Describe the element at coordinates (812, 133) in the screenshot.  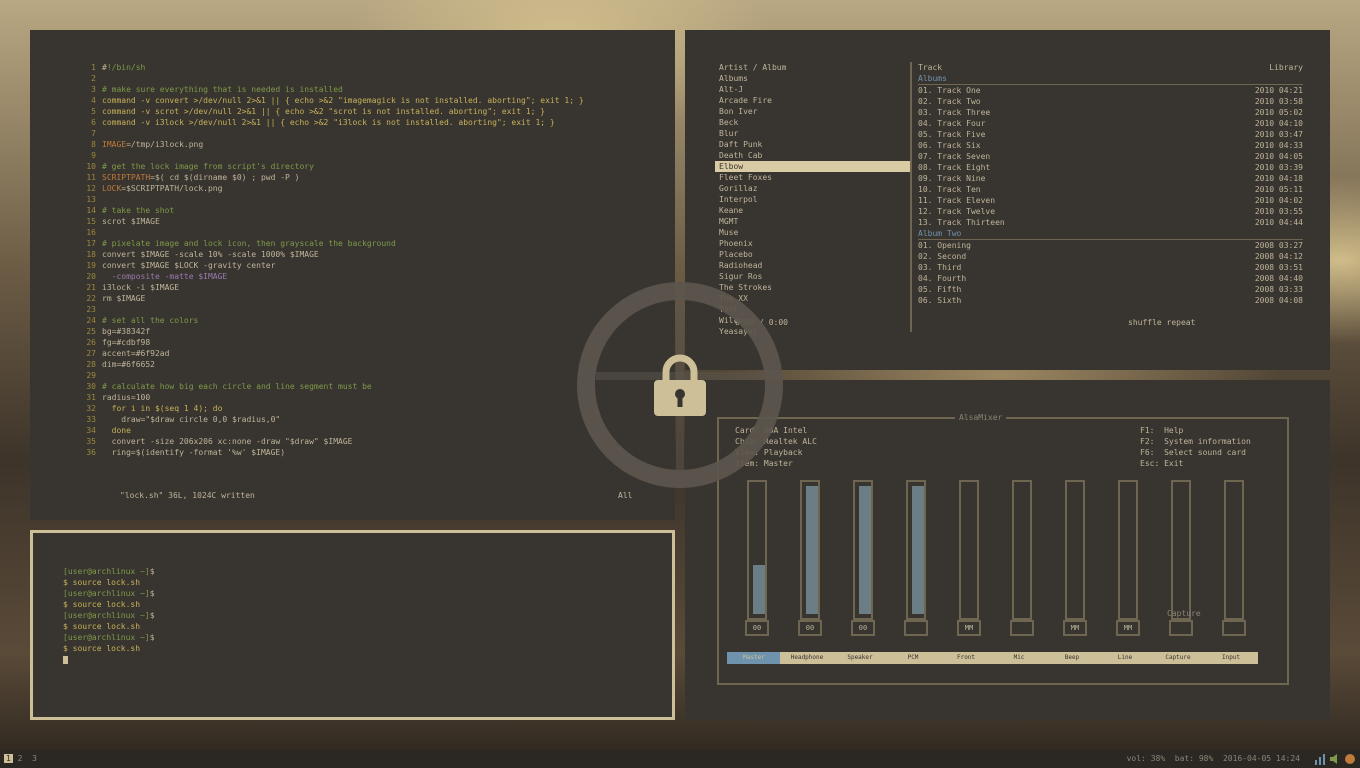
I see `library-item: Blur` at that location.